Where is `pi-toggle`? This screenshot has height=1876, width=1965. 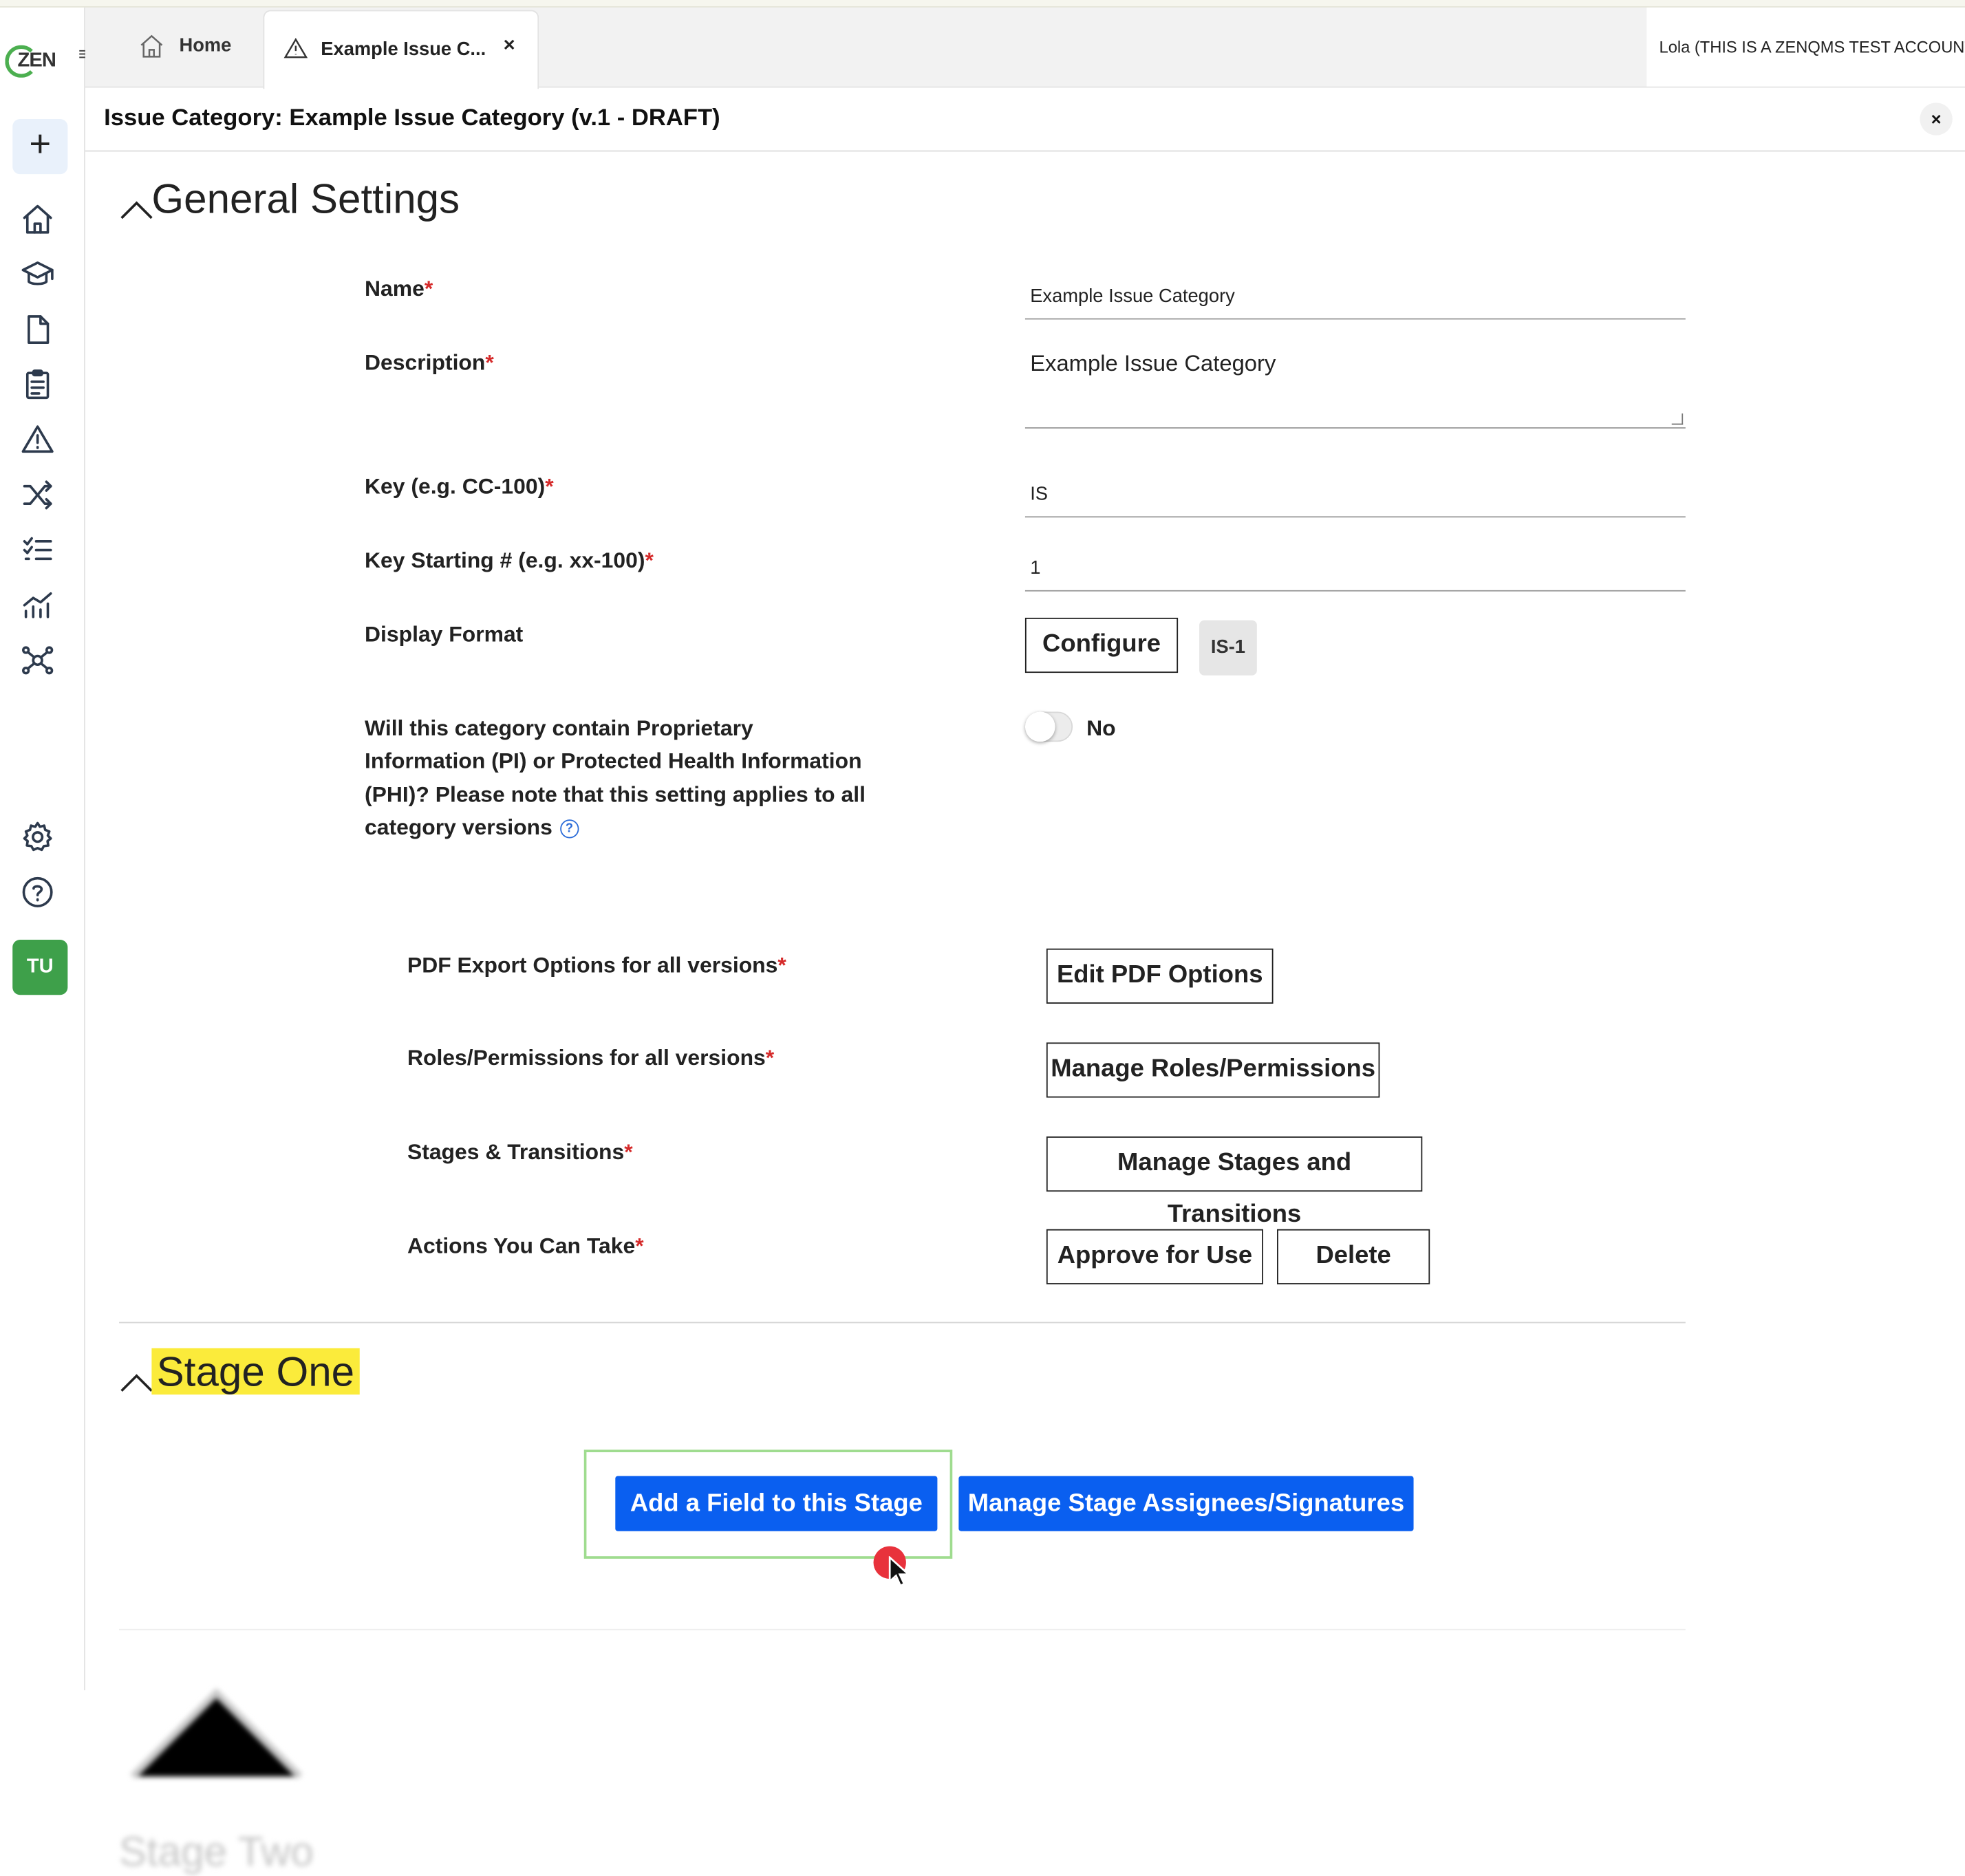 pi-toggle is located at coordinates (1048, 726).